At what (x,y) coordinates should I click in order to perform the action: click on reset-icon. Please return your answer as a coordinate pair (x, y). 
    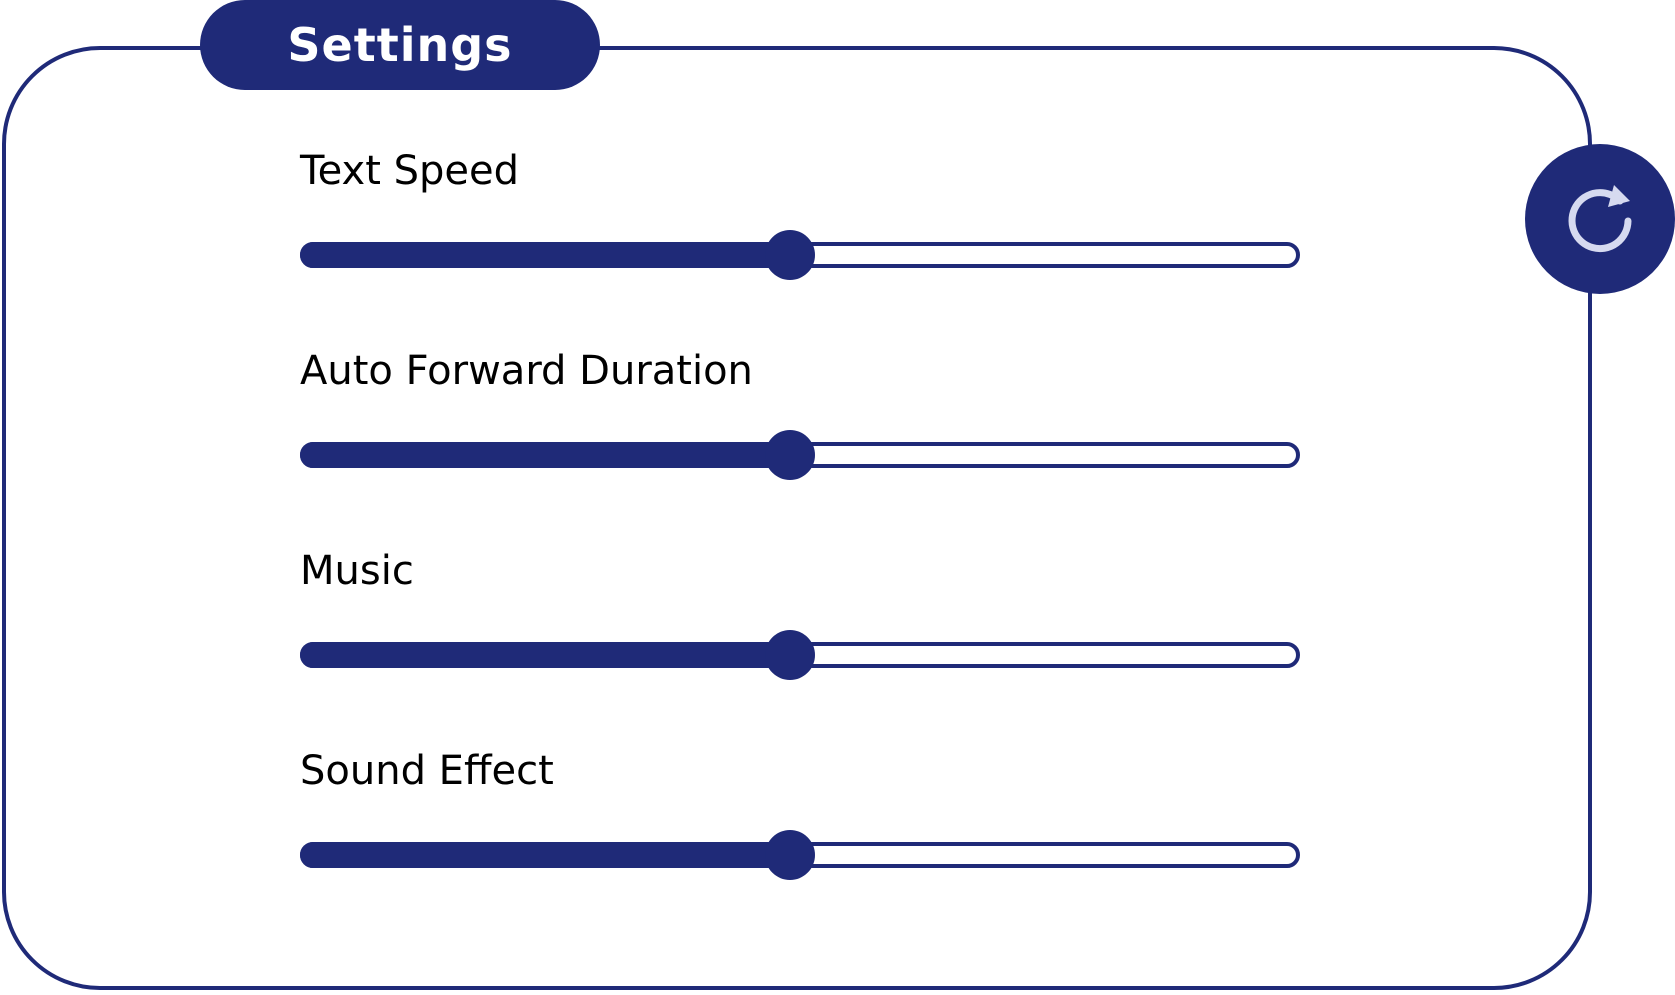
    Looking at the image, I should click on (1600, 219).